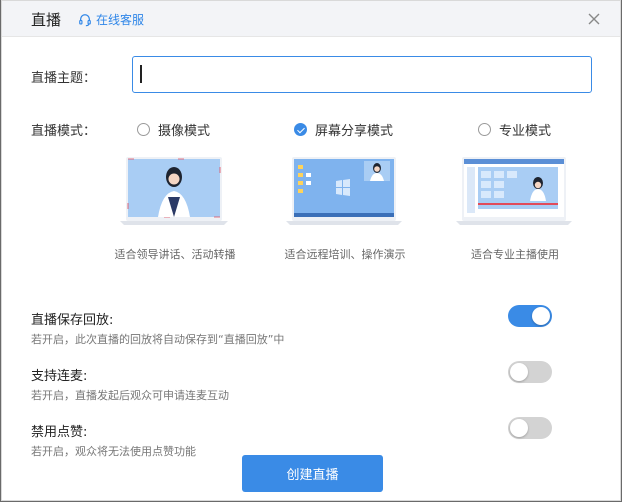 The height and width of the screenshot is (502, 622). Describe the element at coordinates (72, 320) in the screenshot. I see `save-replay-title: 直播保存回放:` at that location.